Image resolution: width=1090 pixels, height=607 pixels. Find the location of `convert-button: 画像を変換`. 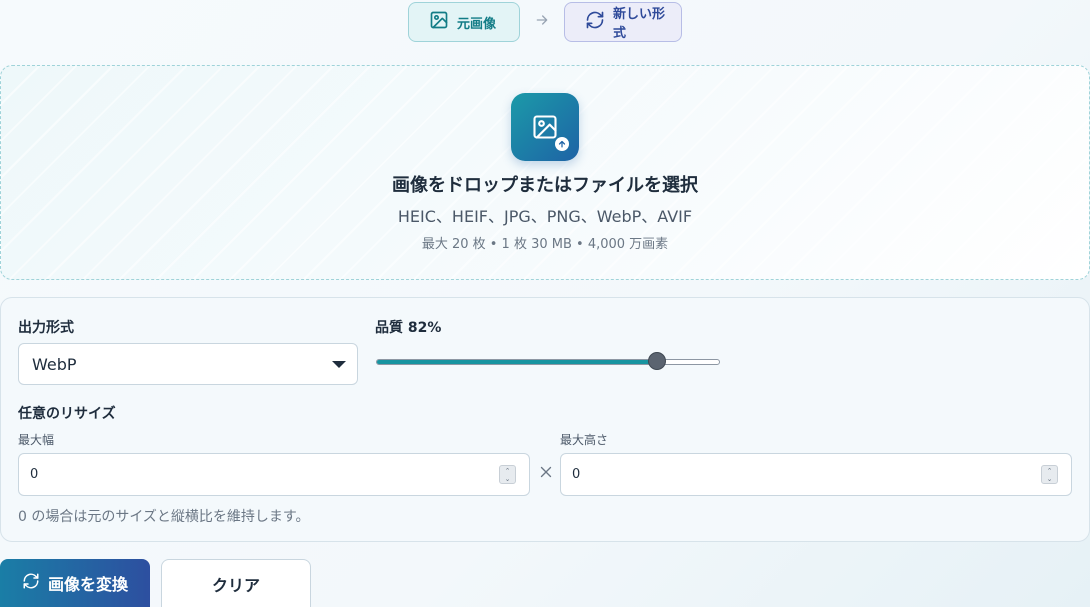

convert-button: 画像を変換 is located at coordinates (75, 583).